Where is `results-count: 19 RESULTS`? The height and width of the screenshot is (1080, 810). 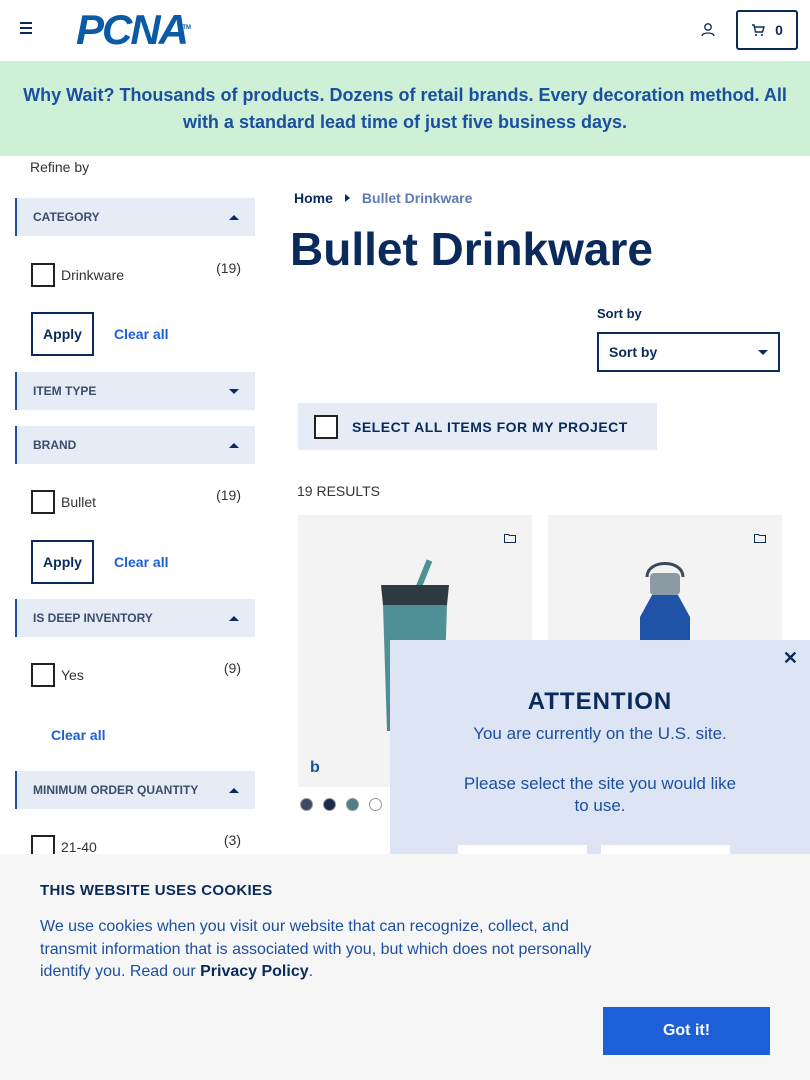
results-count: 19 RESULTS is located at coordinates (338, 491).